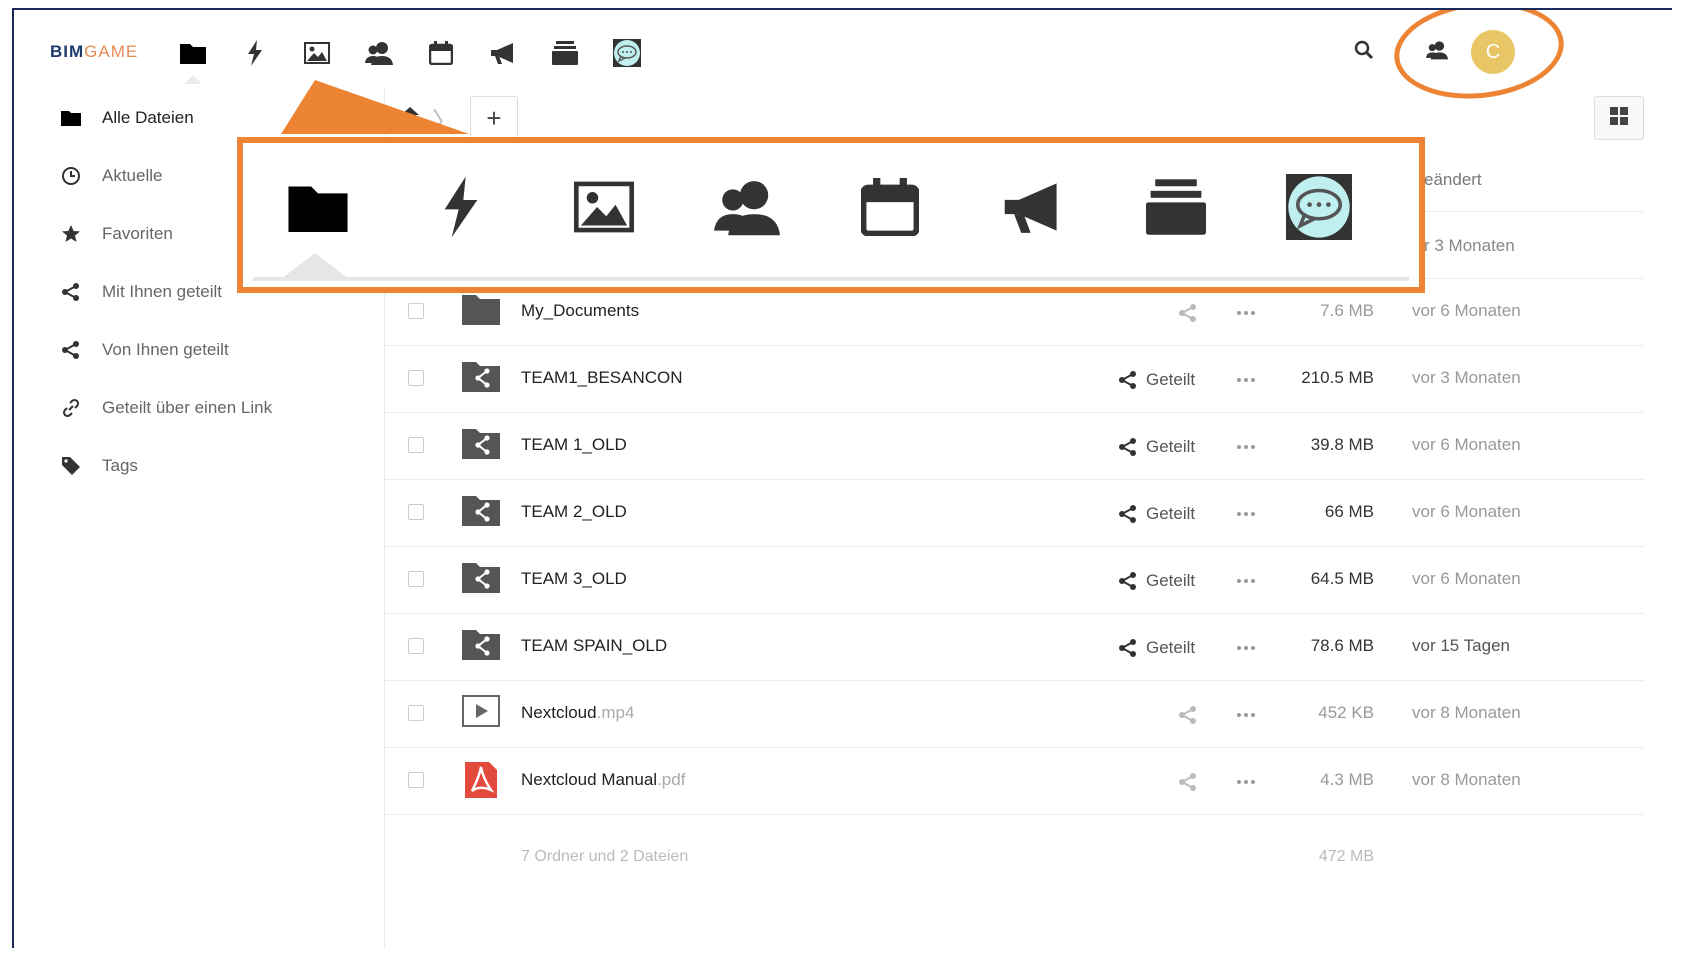 The width and height of the screenshot is (1685, 955). I want to click on file-name: TEAM SPAIN_OLD, so click(594, 646).